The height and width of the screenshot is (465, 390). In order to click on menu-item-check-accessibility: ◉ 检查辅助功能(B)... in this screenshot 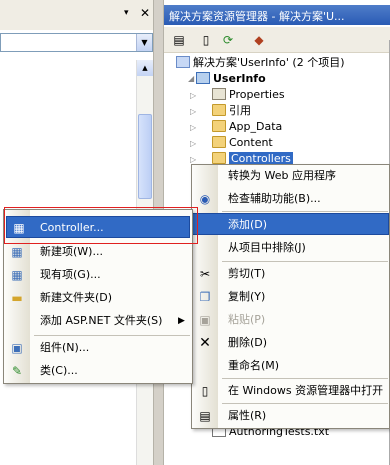, I will do `click(290, 199)`.